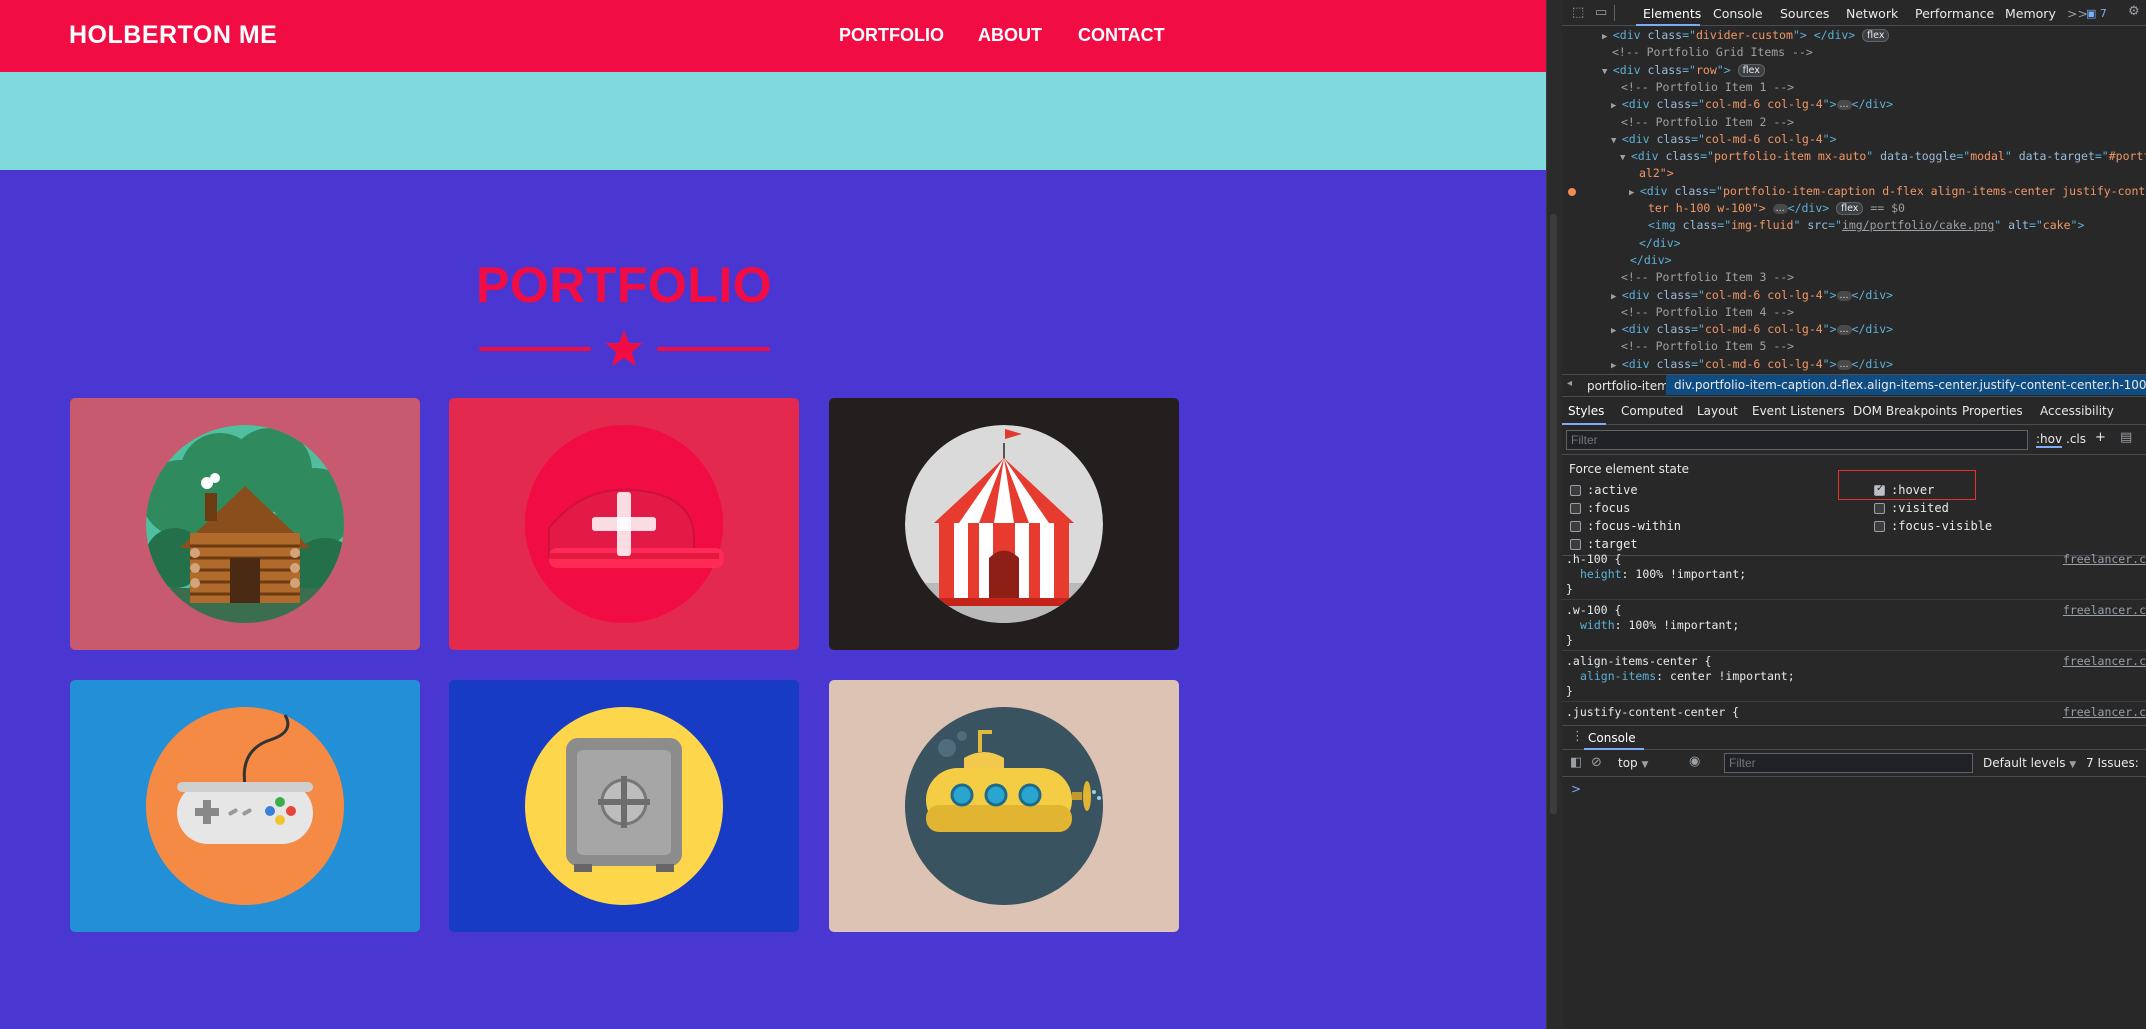 This screenshot has height=1029, width=2146. What do you see at coordinates (1683, 70) in the screenshot?
I see `dom-node-line: ▼ <div class="row"> flex` at bounding box center [1683, 70].